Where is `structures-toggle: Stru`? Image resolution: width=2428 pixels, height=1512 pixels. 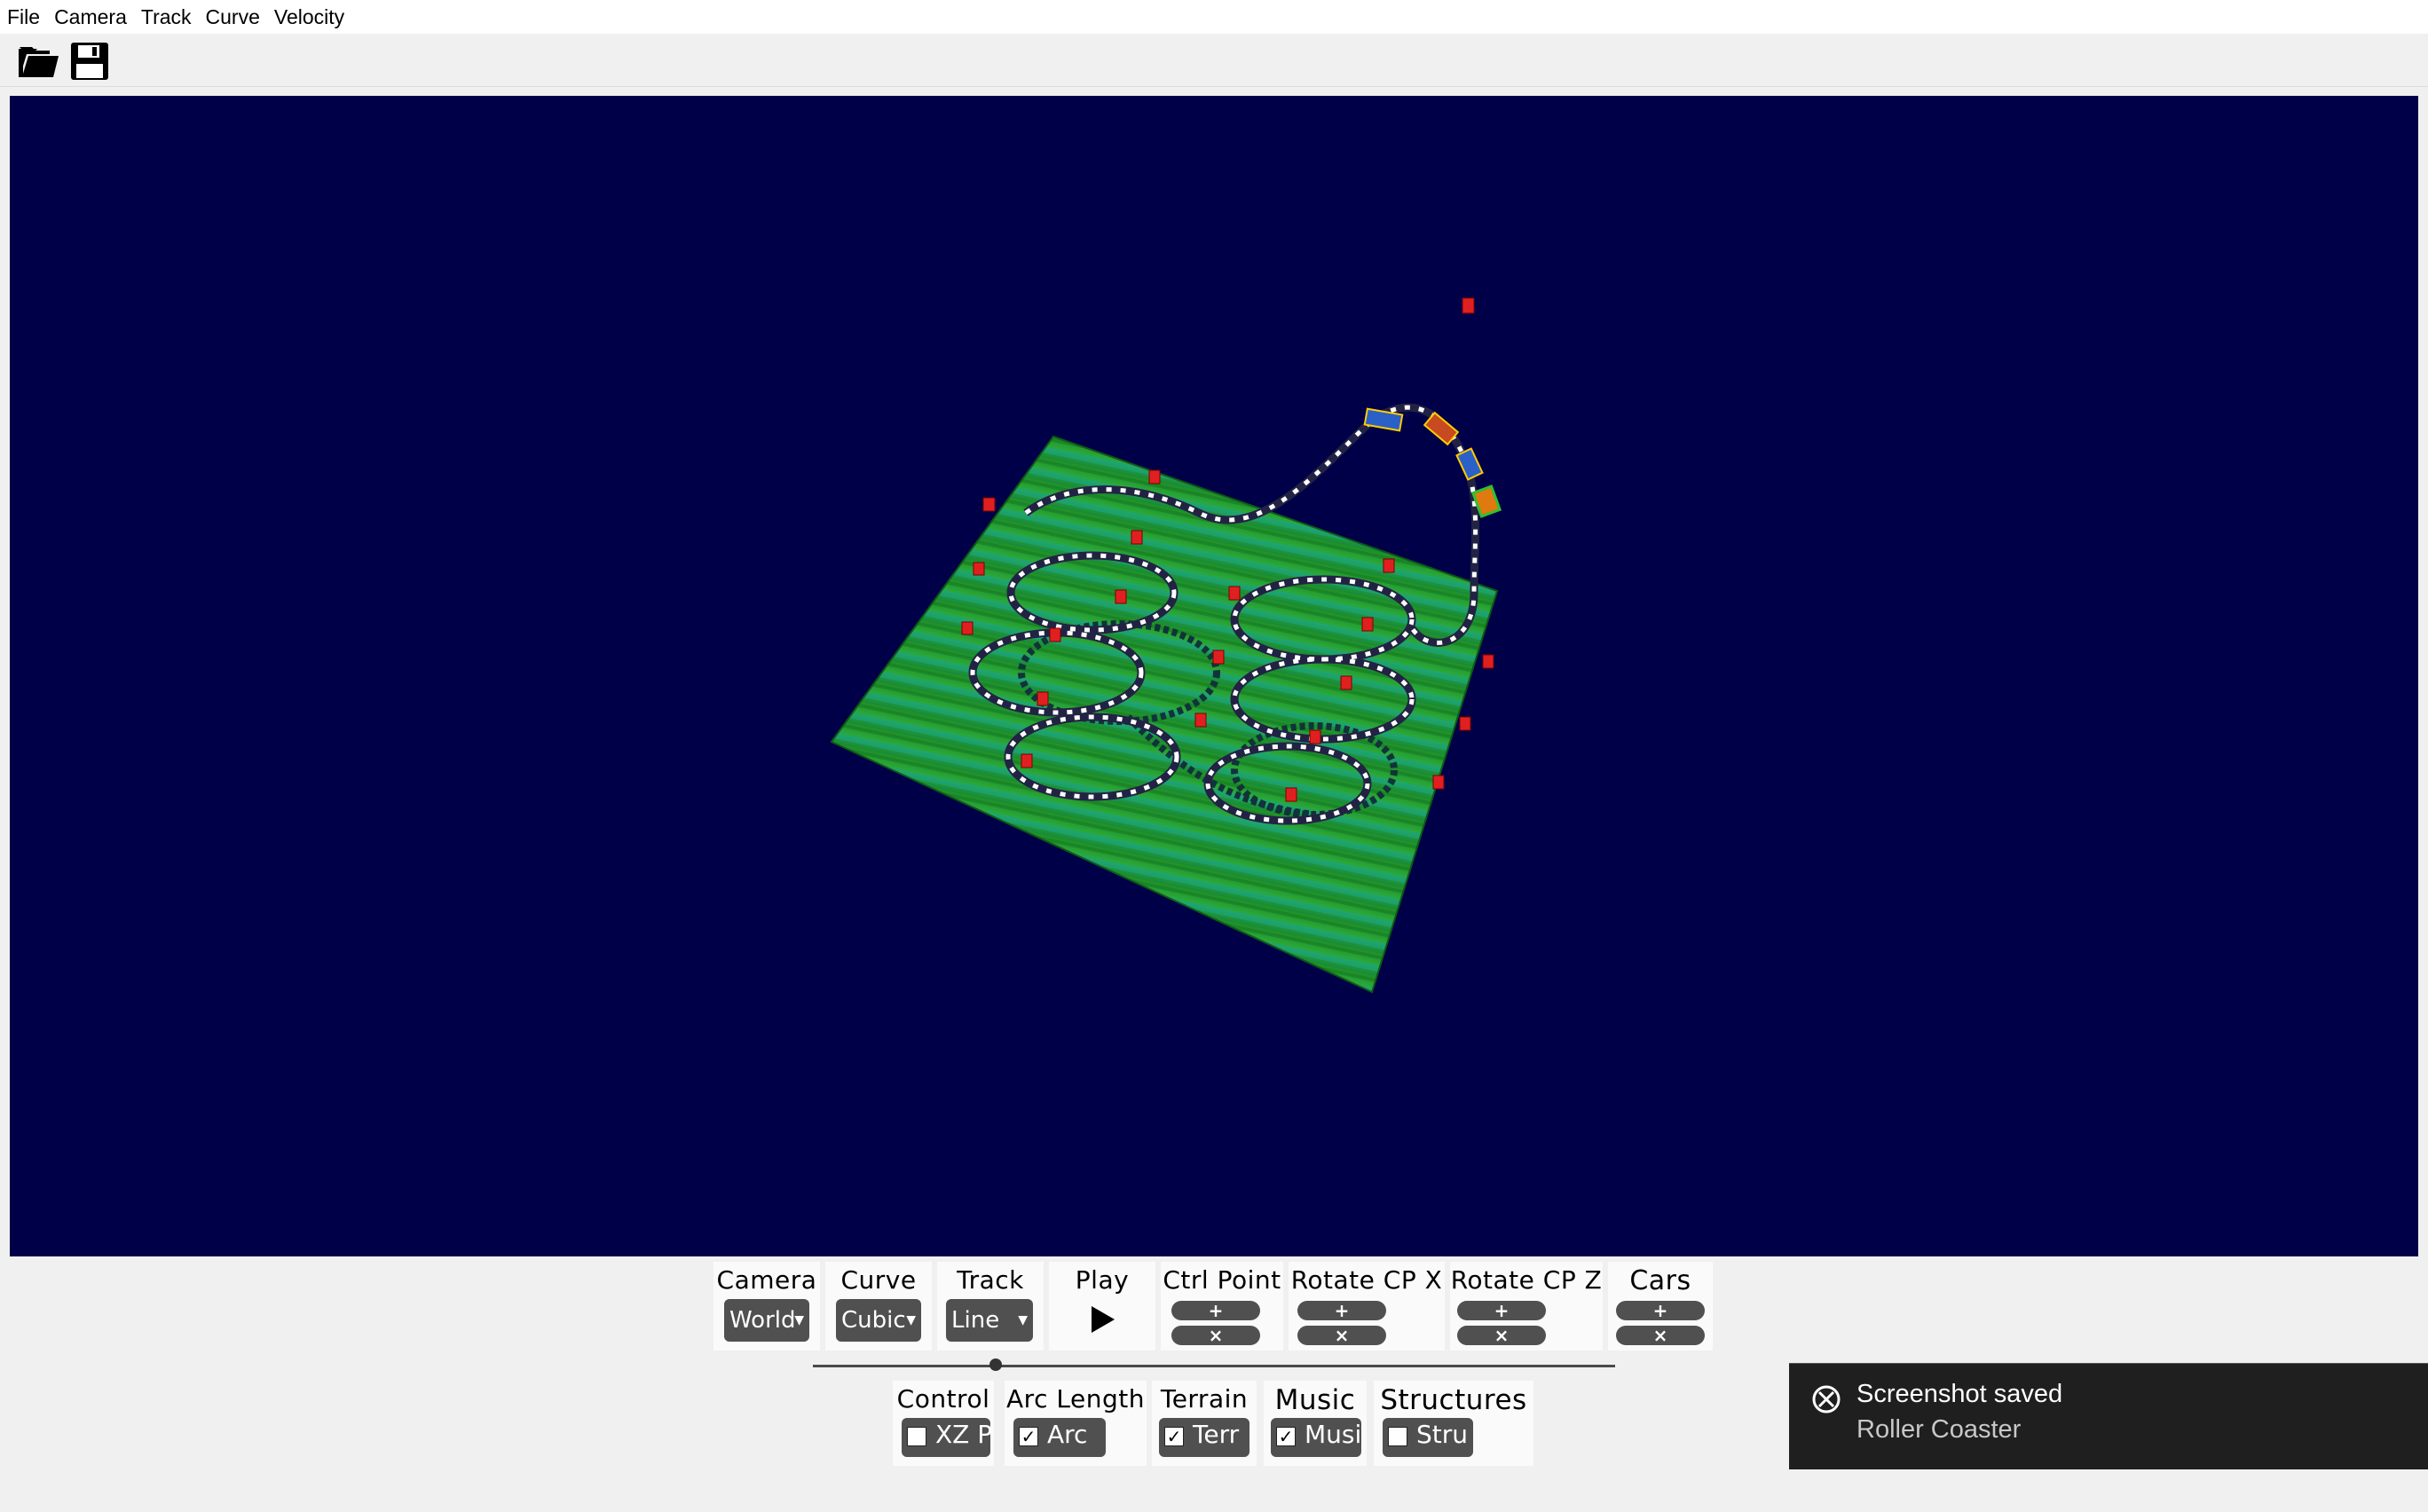 structures-toggle: Stru is located at coordinates (1428, 1437).